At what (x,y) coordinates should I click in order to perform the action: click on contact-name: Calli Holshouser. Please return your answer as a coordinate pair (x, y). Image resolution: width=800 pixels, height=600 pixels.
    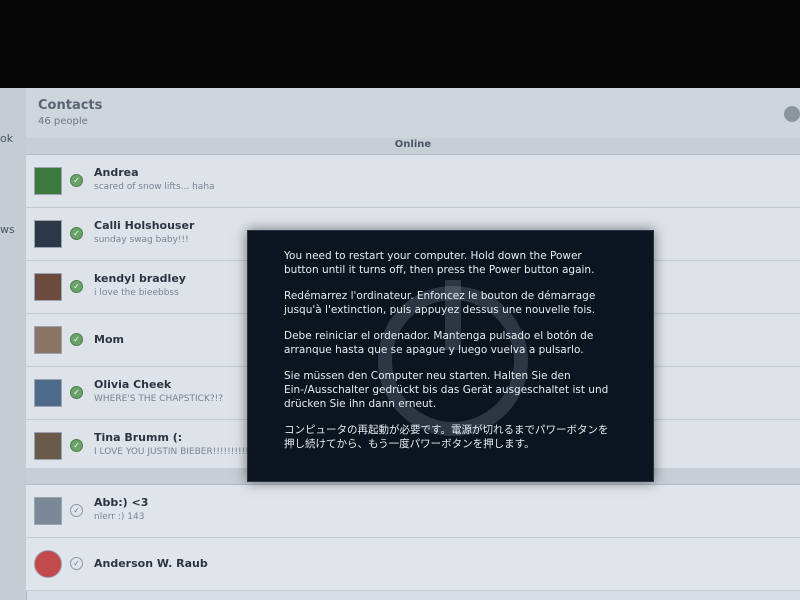
    Looking at the image, I should click on (144, 225).